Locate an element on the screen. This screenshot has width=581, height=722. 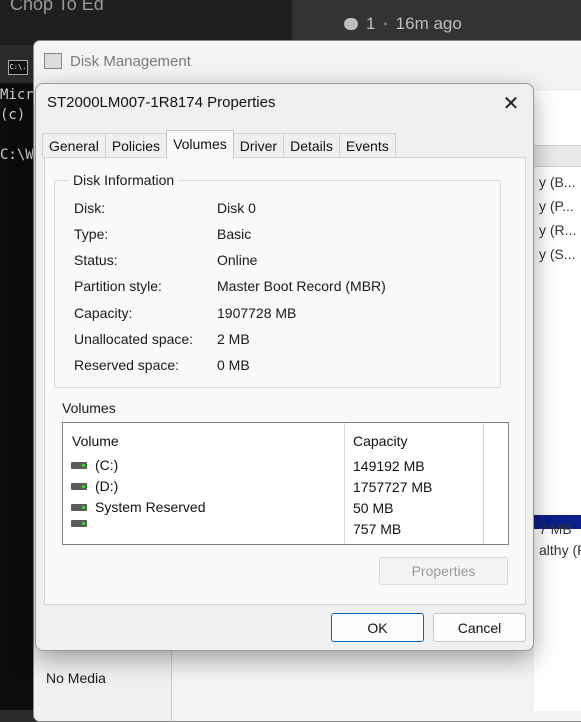
console-line: (c) is located at coordinates (13, 115).